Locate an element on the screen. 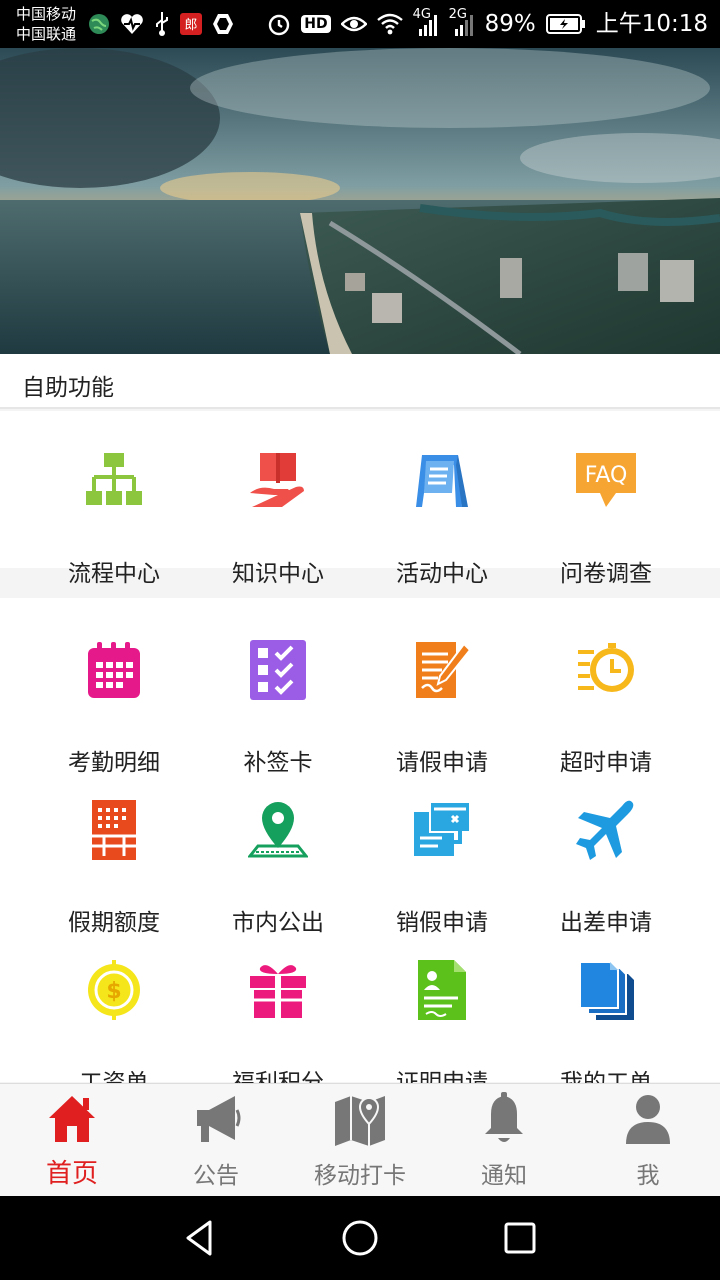 The height and width of the screenshot is (1280, 720). clock-overtime-icon is located at coordinates (606, 667).